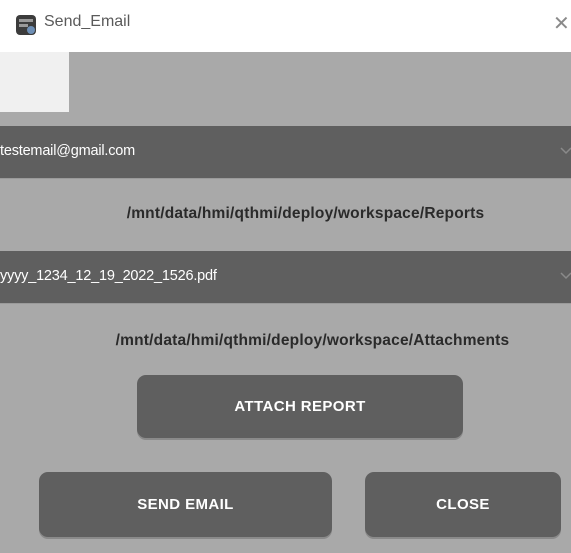  What do you see at coordinates (34, 82) in the screenshot?
I see `tab-blank` at bounding box center [34, 82].